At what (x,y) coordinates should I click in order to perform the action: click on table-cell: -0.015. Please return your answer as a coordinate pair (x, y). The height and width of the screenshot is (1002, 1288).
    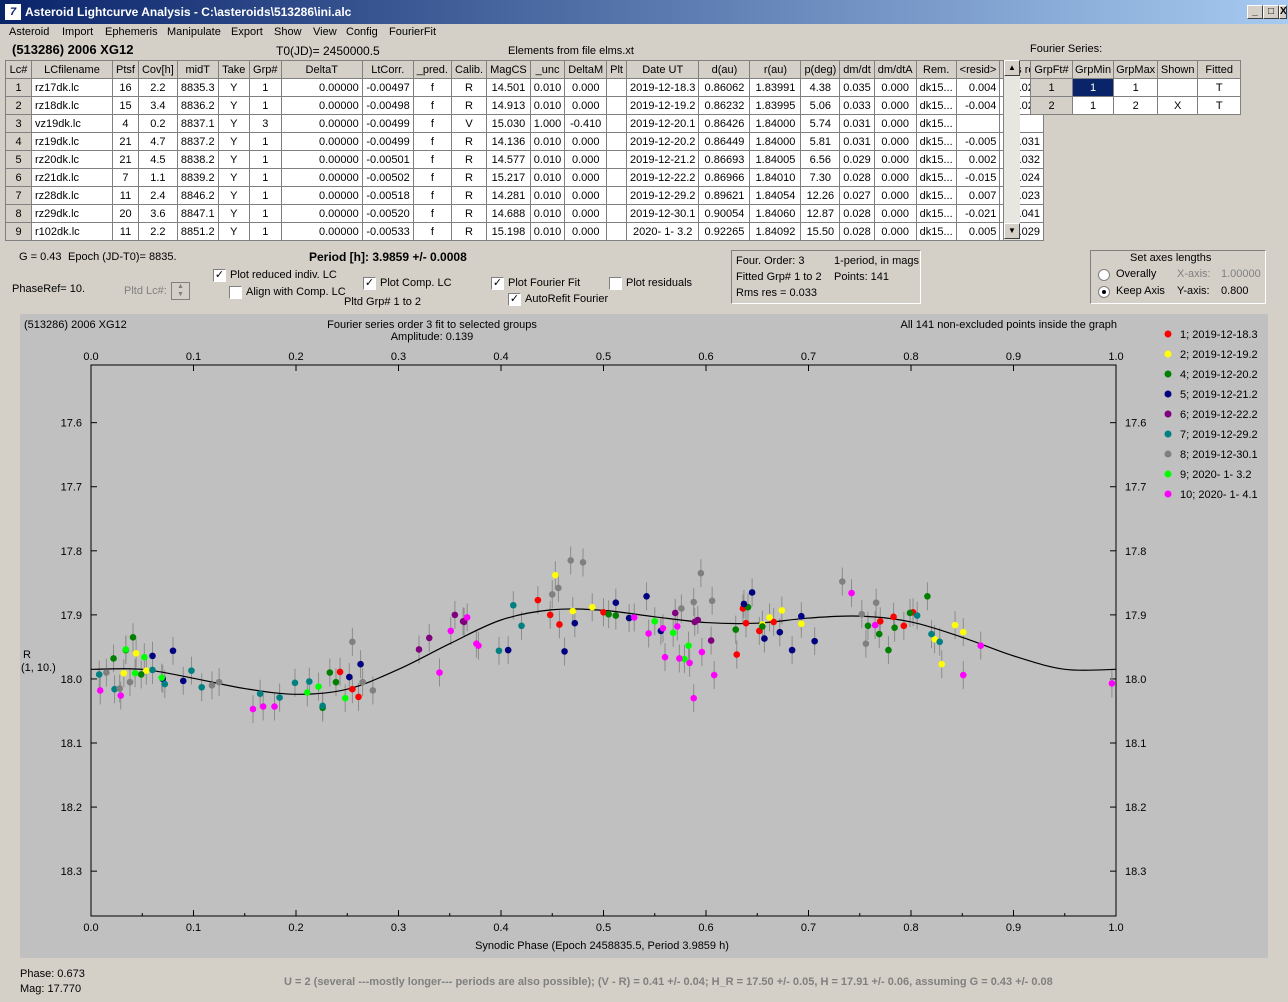
    Looking at the image, I should click on (978, 177).